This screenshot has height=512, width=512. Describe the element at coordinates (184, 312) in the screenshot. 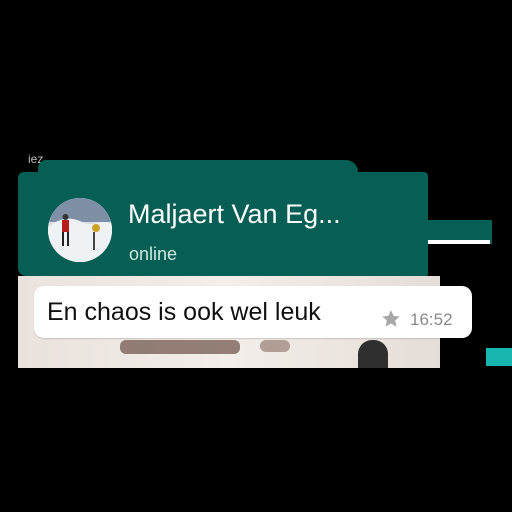

I see `message-text: En chaos is ook wel leuk` at that location.